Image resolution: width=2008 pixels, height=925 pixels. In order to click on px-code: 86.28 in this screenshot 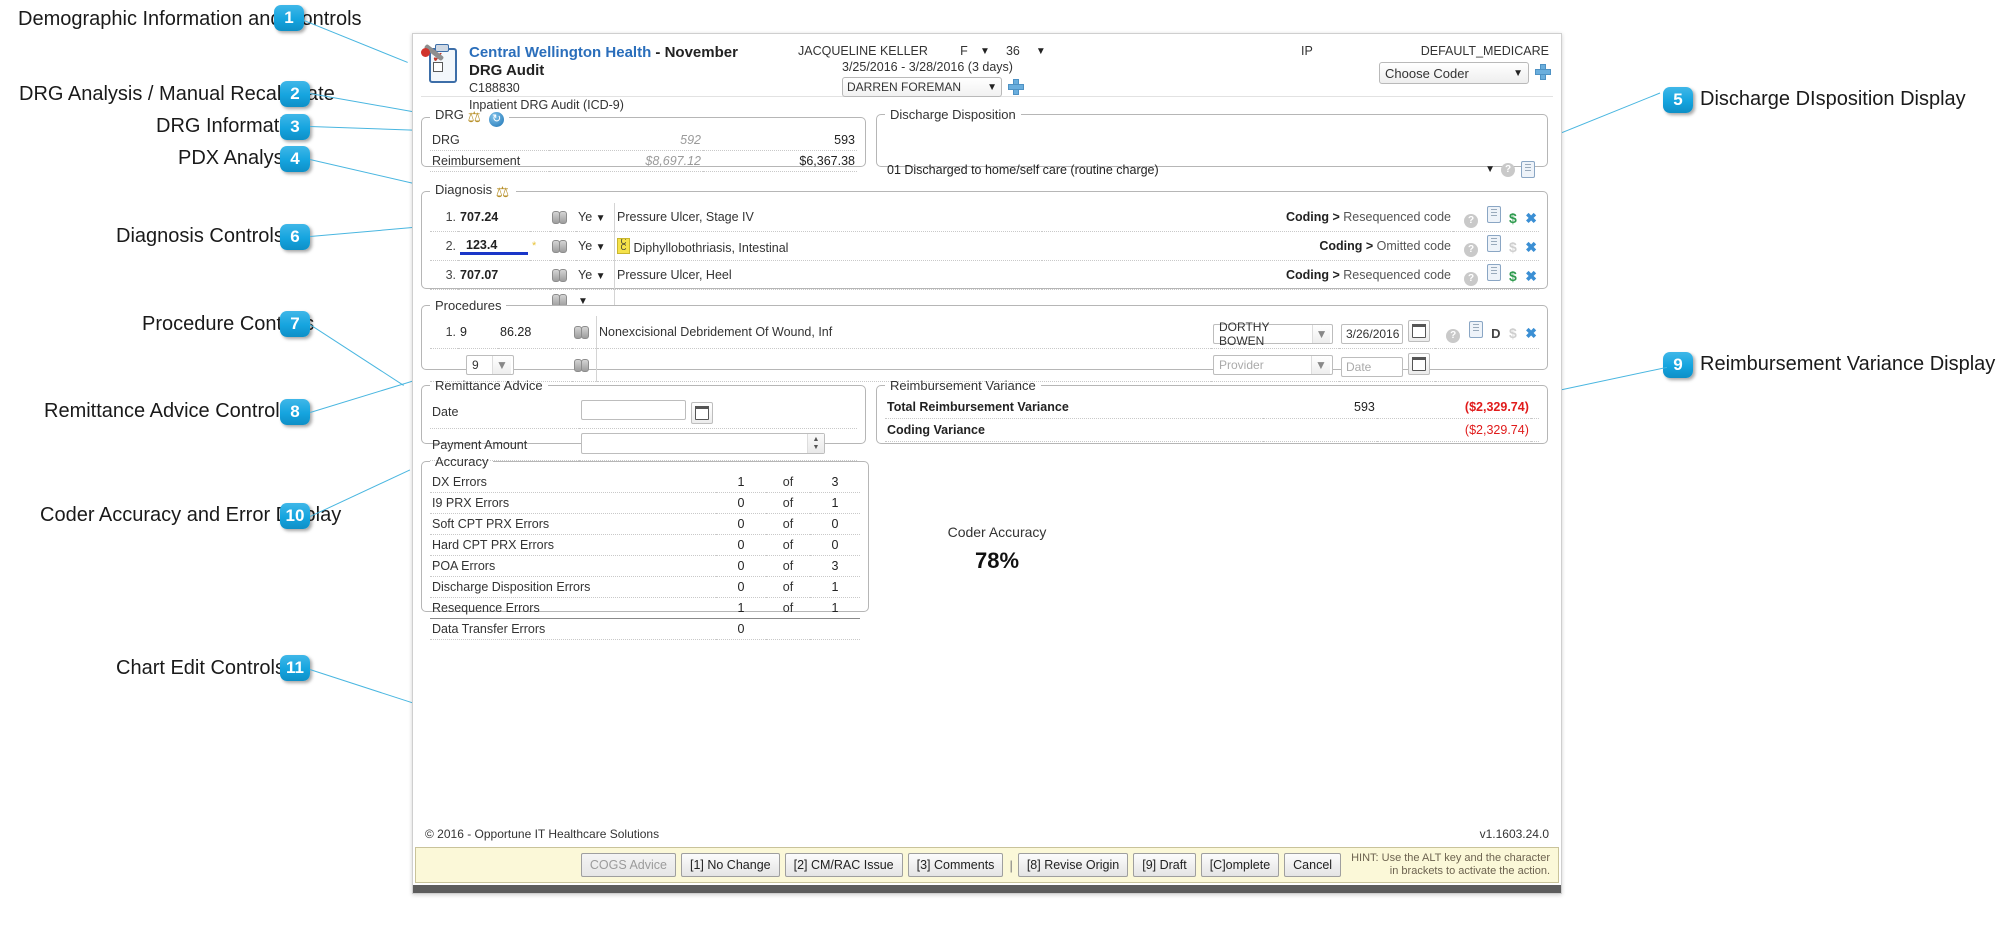, I will do `click(535, 332)`.